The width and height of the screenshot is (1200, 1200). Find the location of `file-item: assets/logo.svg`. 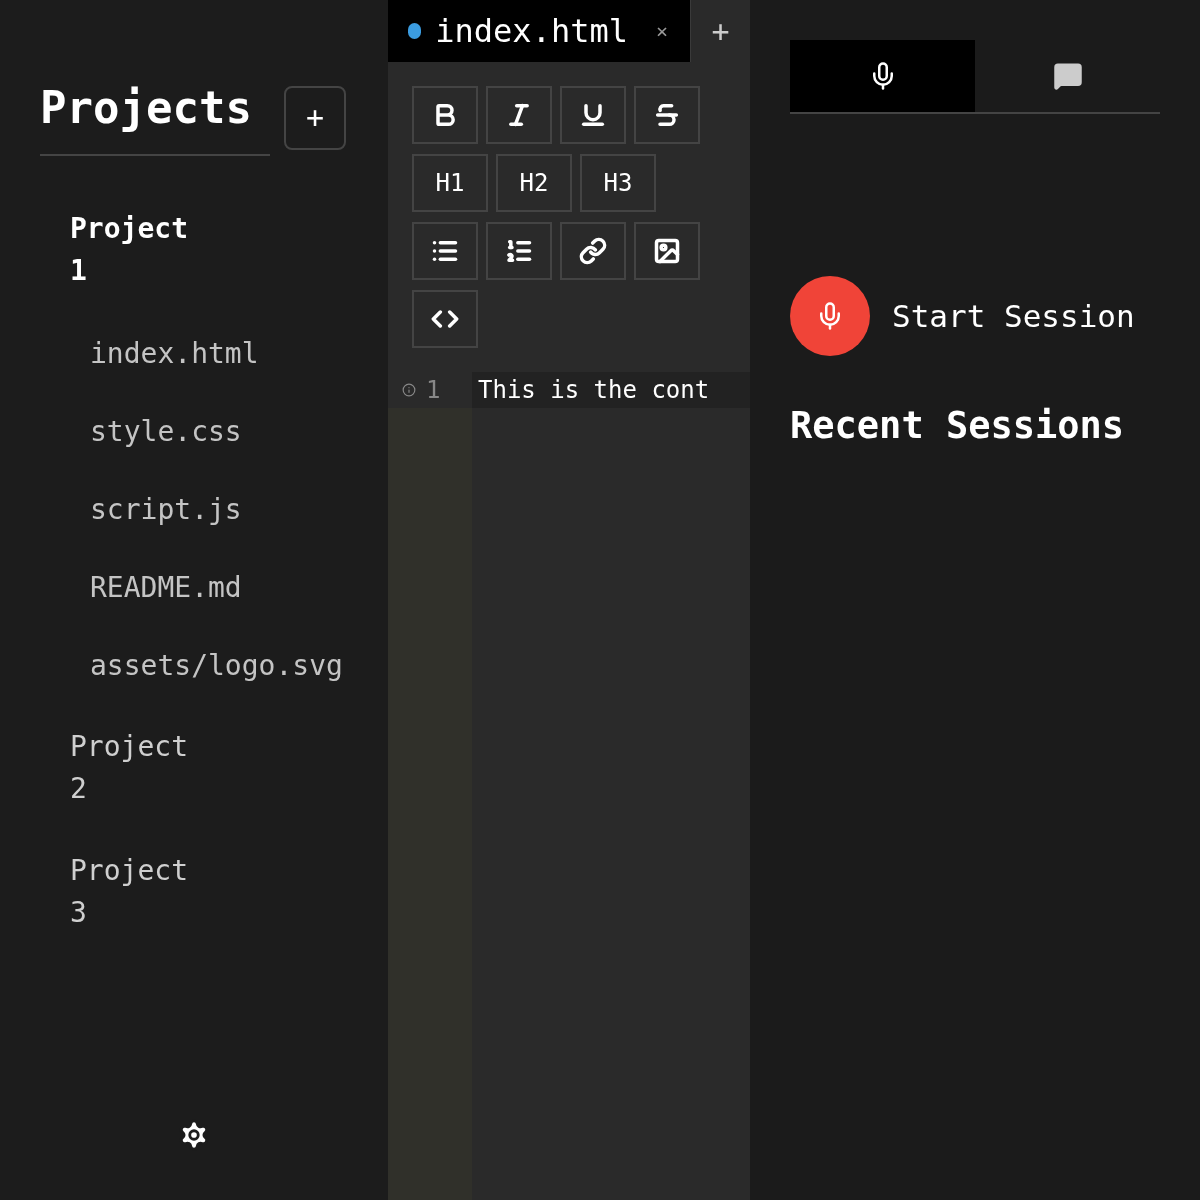

file-item: assets/logo.svg is located at coordinates (239, 666).